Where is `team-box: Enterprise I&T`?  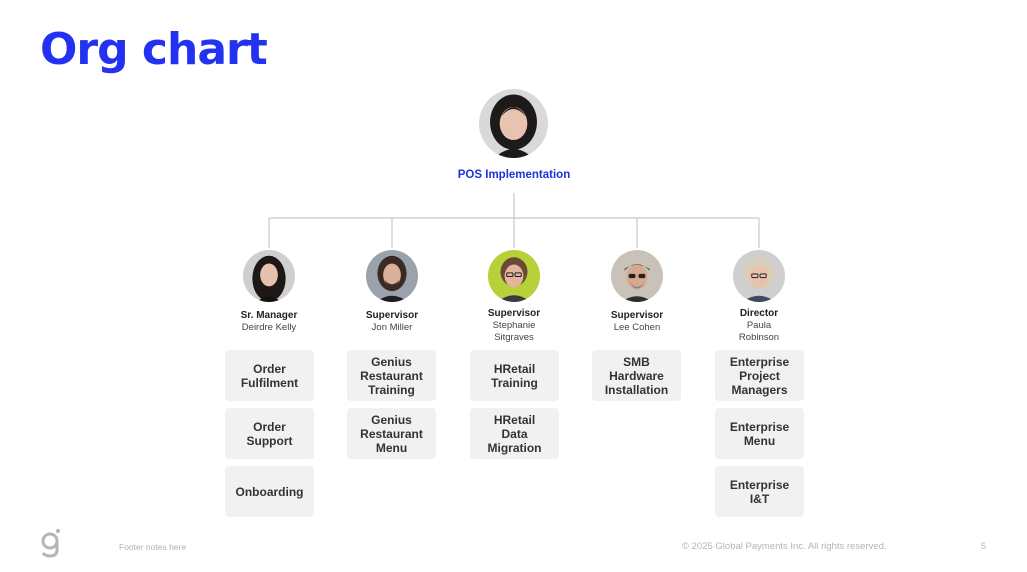
team-box: Enterprise I&T is located at coordinates (759, 491).